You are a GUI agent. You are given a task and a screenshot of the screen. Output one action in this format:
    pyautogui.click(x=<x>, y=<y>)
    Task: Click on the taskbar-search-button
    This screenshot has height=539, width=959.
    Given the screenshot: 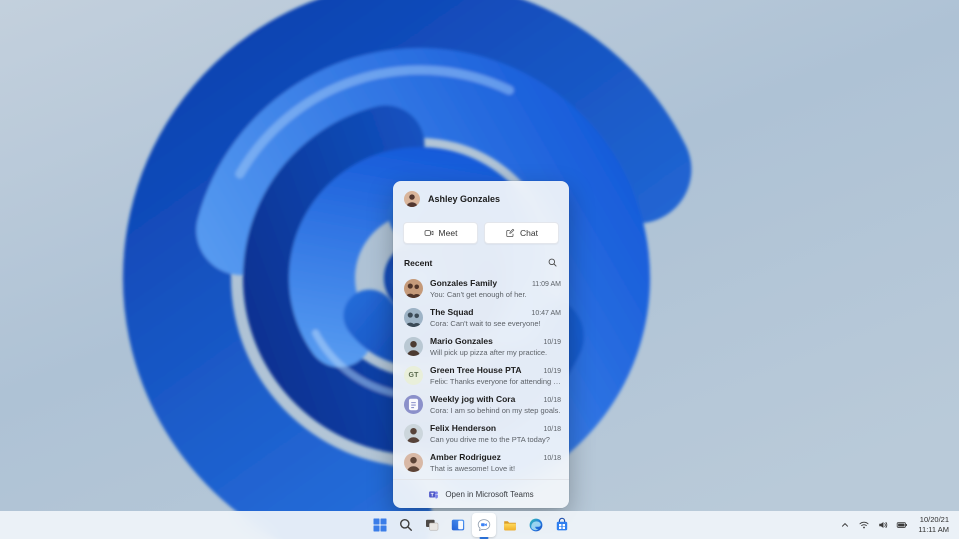 What is the action you would take?
    pyautogui.click(x=406, y=525)
    